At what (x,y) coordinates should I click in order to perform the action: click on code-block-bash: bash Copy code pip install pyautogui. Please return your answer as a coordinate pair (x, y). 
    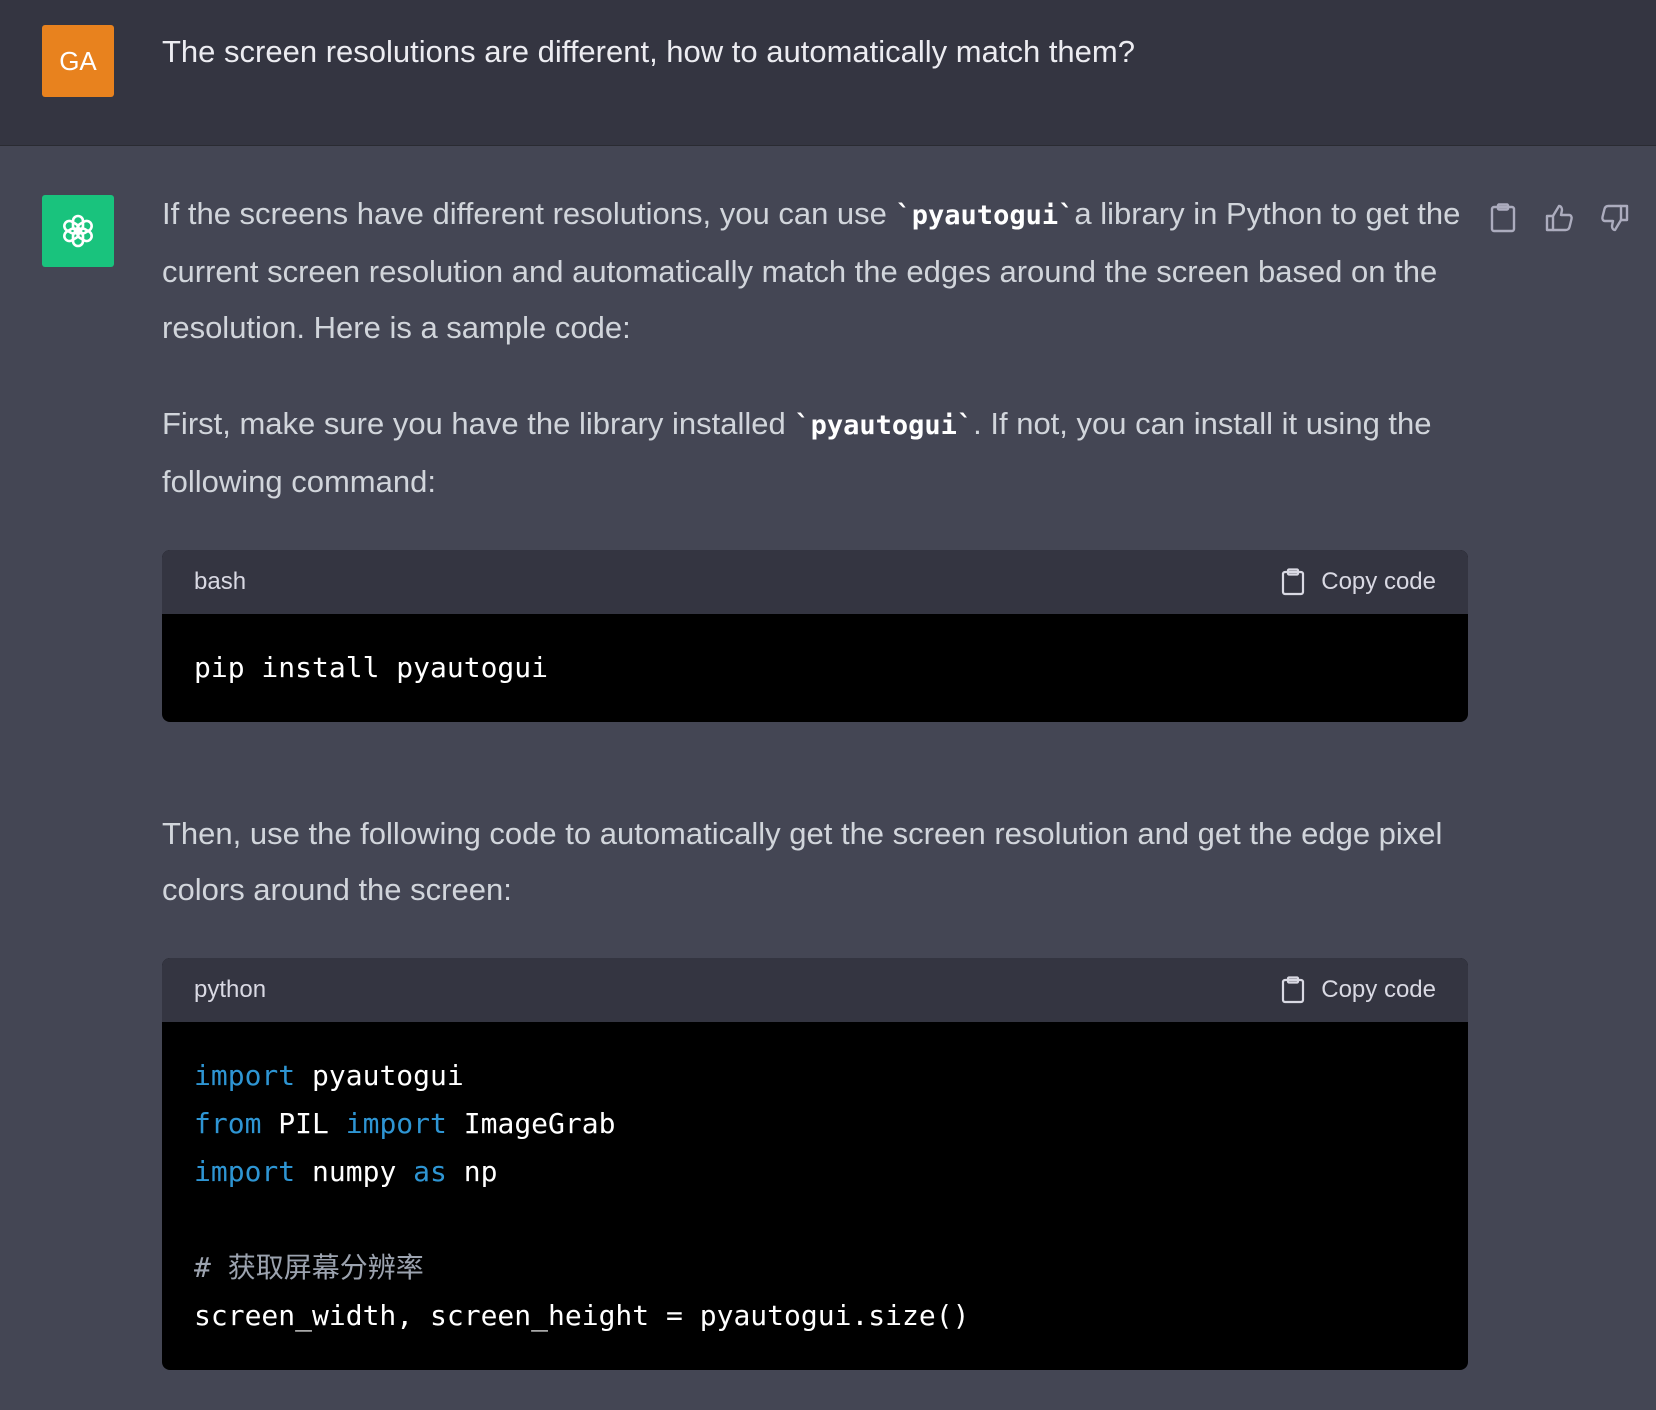
    Looking at the image, I should click on (815, 636).